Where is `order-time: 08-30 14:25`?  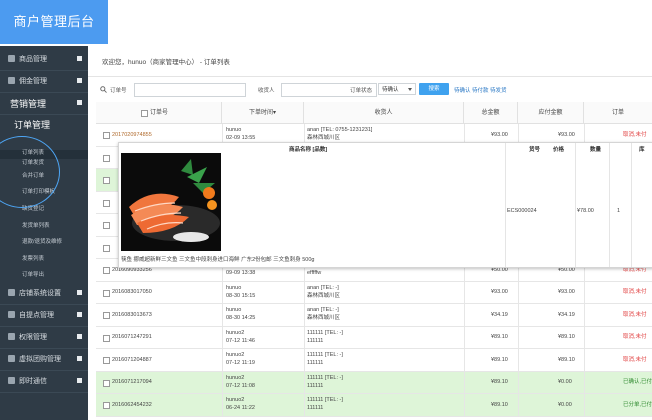 order-time: 08-30 14:25 is located at coordinates (241, 318).